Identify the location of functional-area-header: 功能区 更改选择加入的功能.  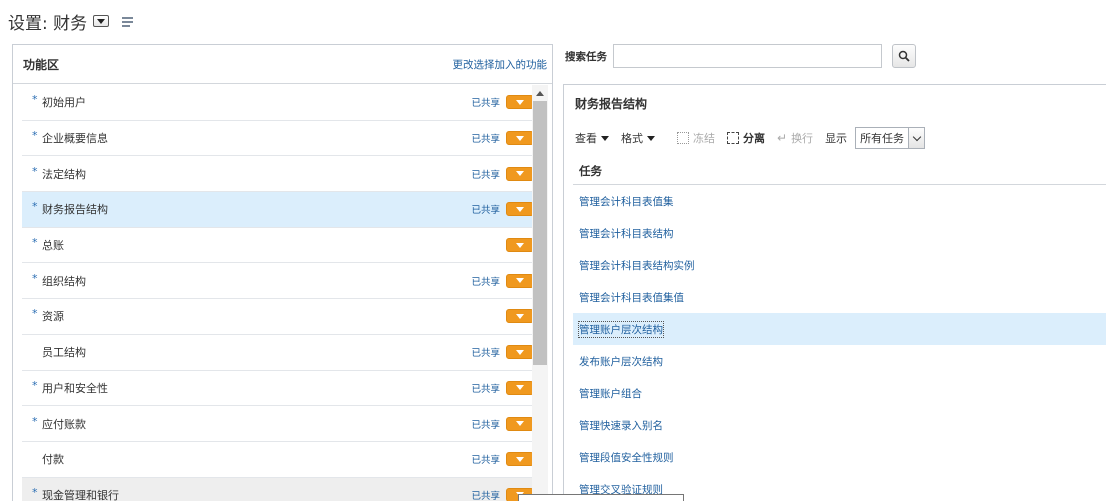
(282, 64).